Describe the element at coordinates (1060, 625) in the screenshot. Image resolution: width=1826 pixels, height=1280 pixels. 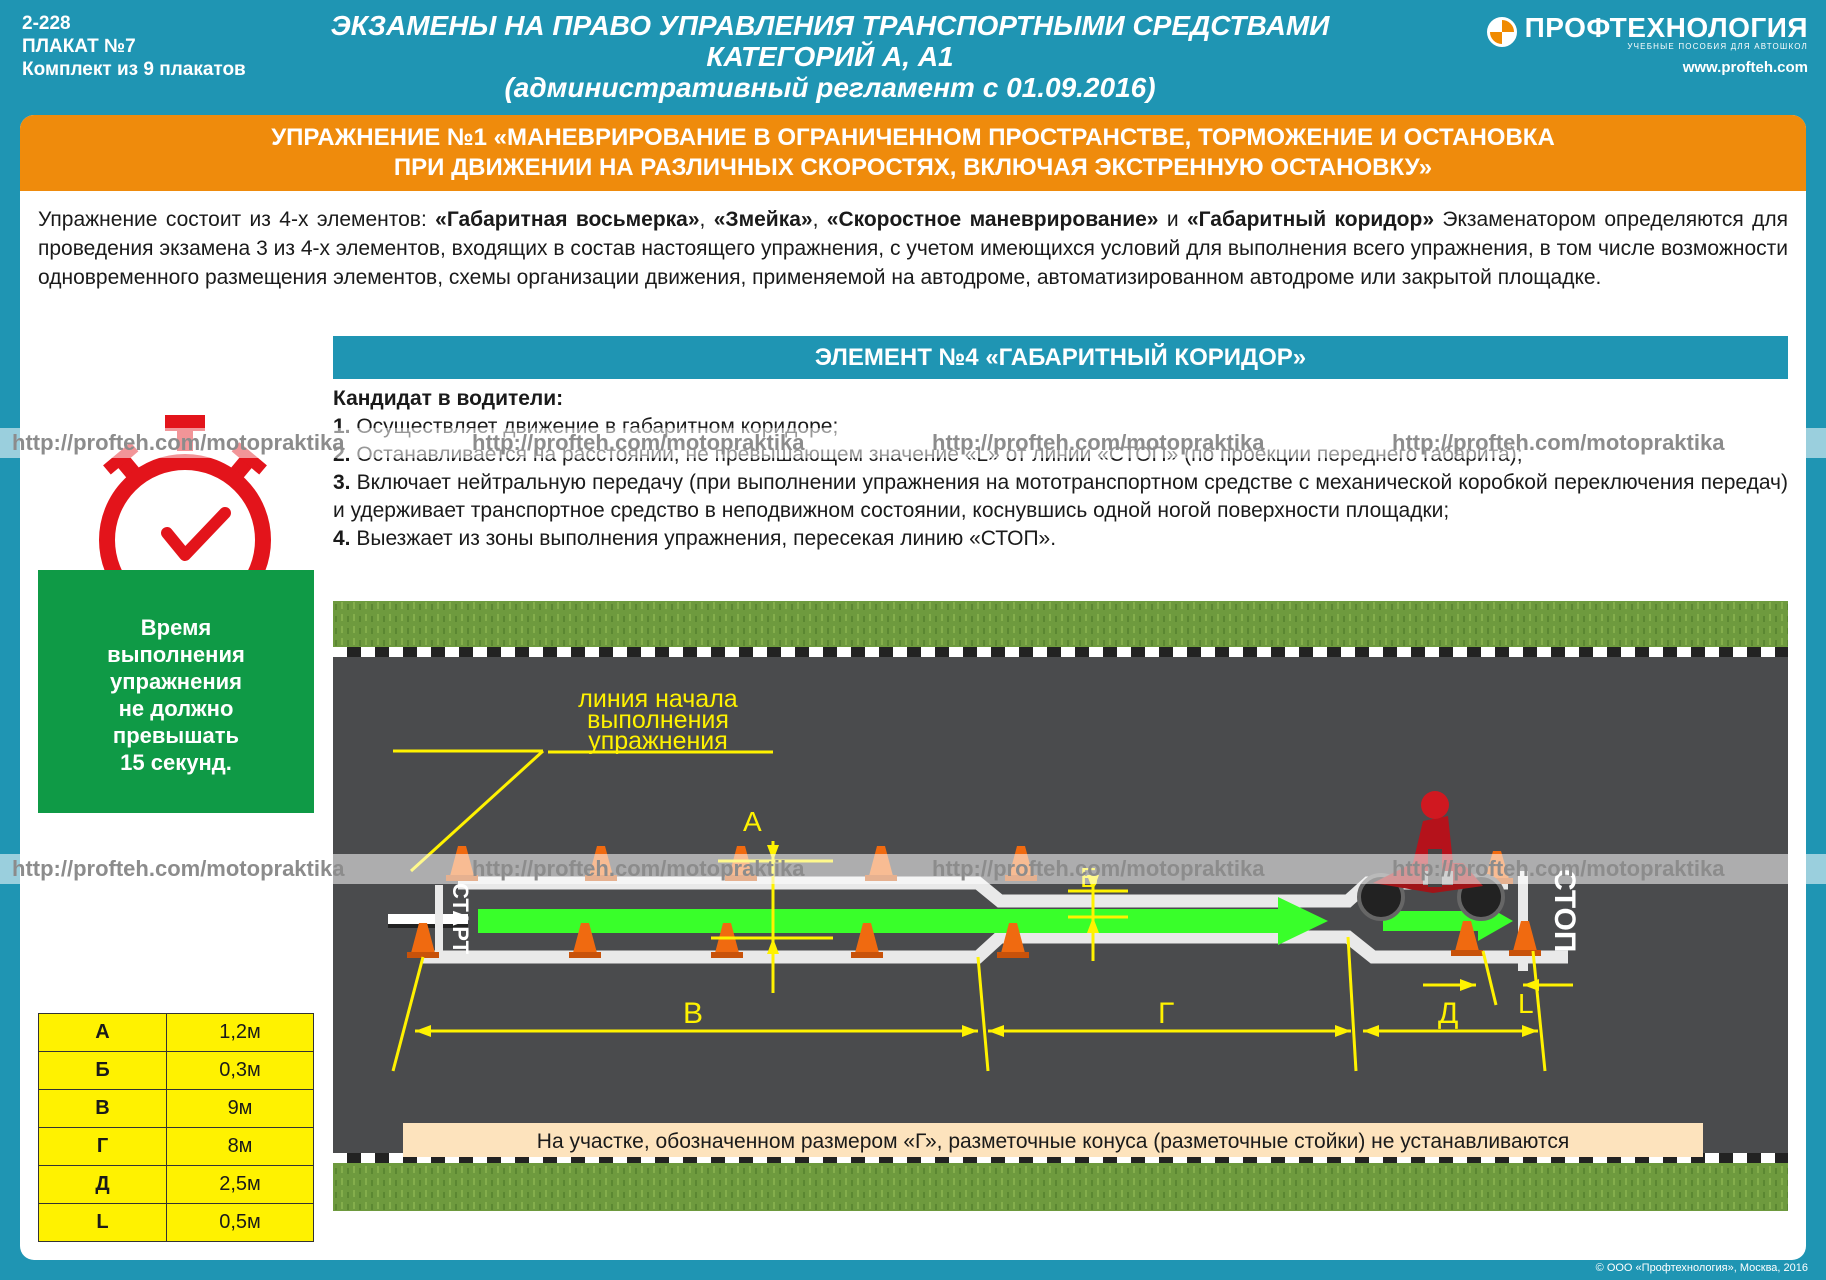
I see `grass-top` at that location.